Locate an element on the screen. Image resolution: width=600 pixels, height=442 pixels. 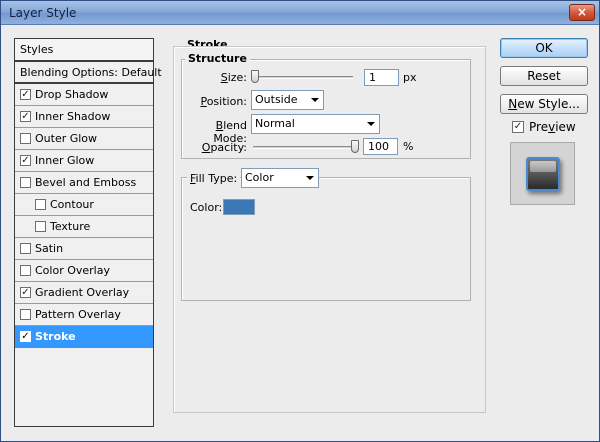
style-item-label: Contour is located at coordinates (72, 204).